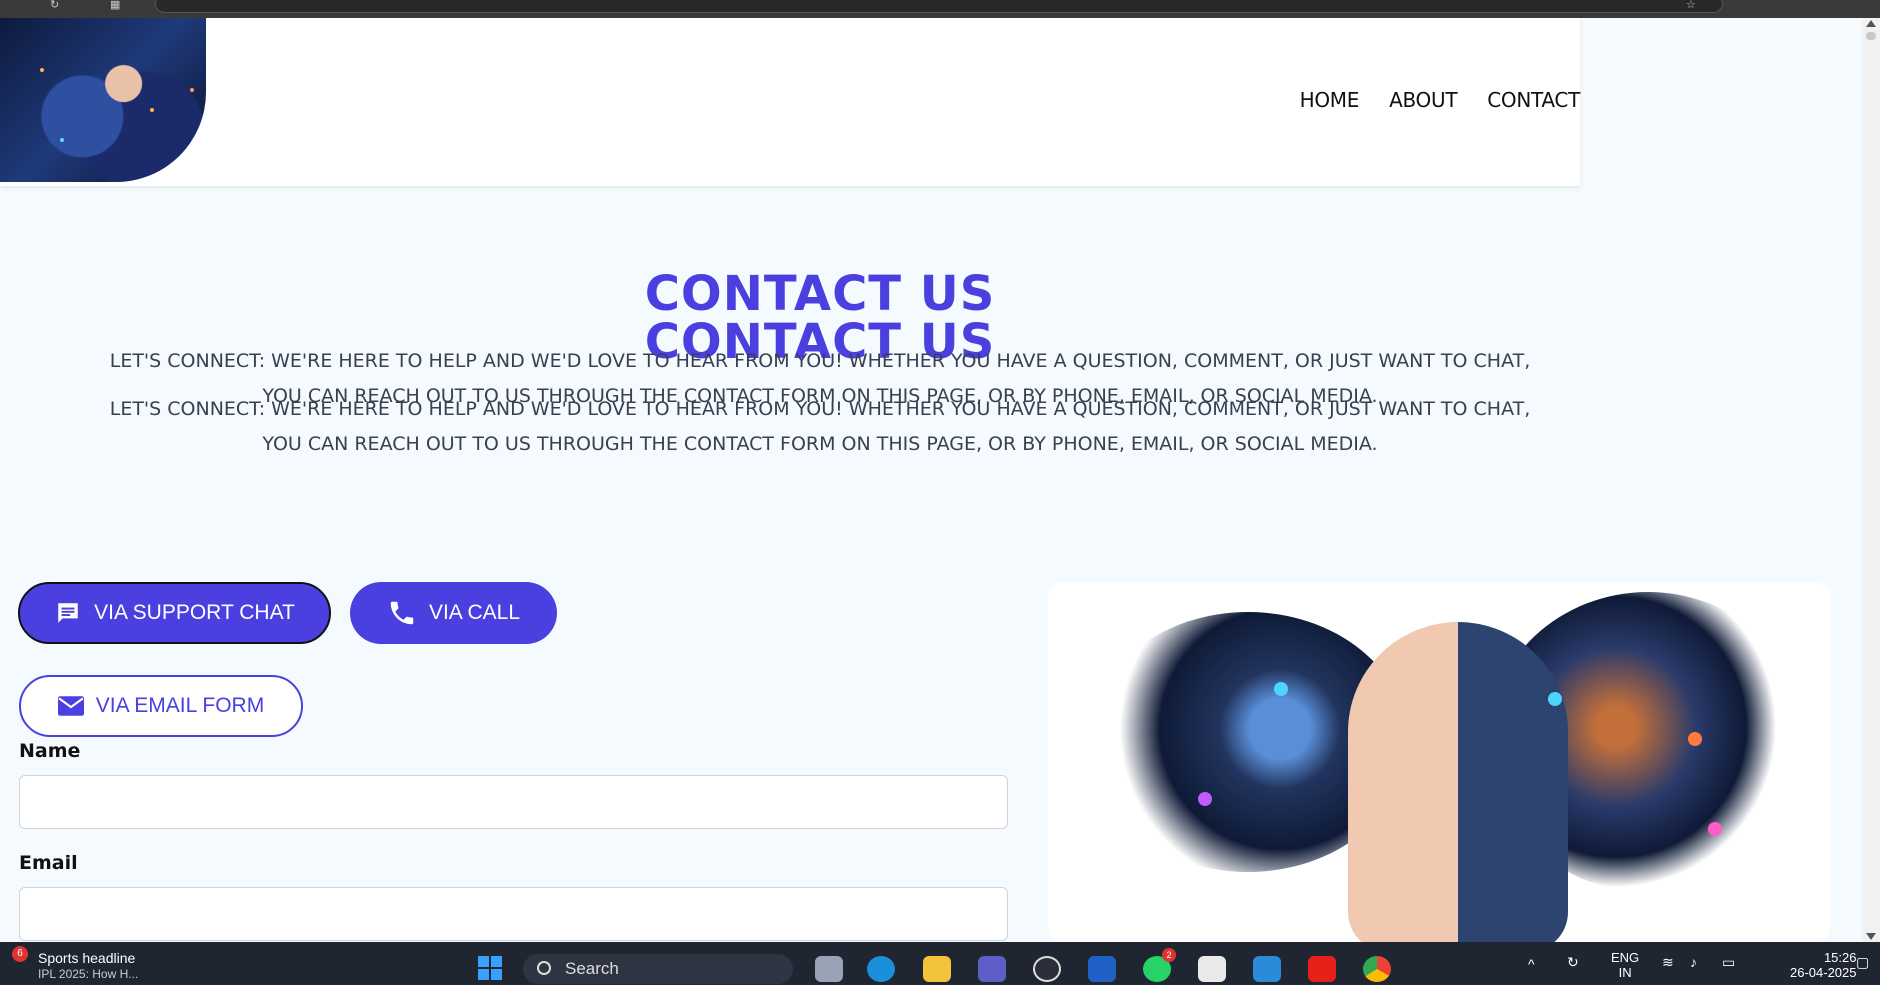 Image resolution: width=1880 pixels, height=985 pixels. I want to click on scrollbar-thumb, so click(1871, 36).